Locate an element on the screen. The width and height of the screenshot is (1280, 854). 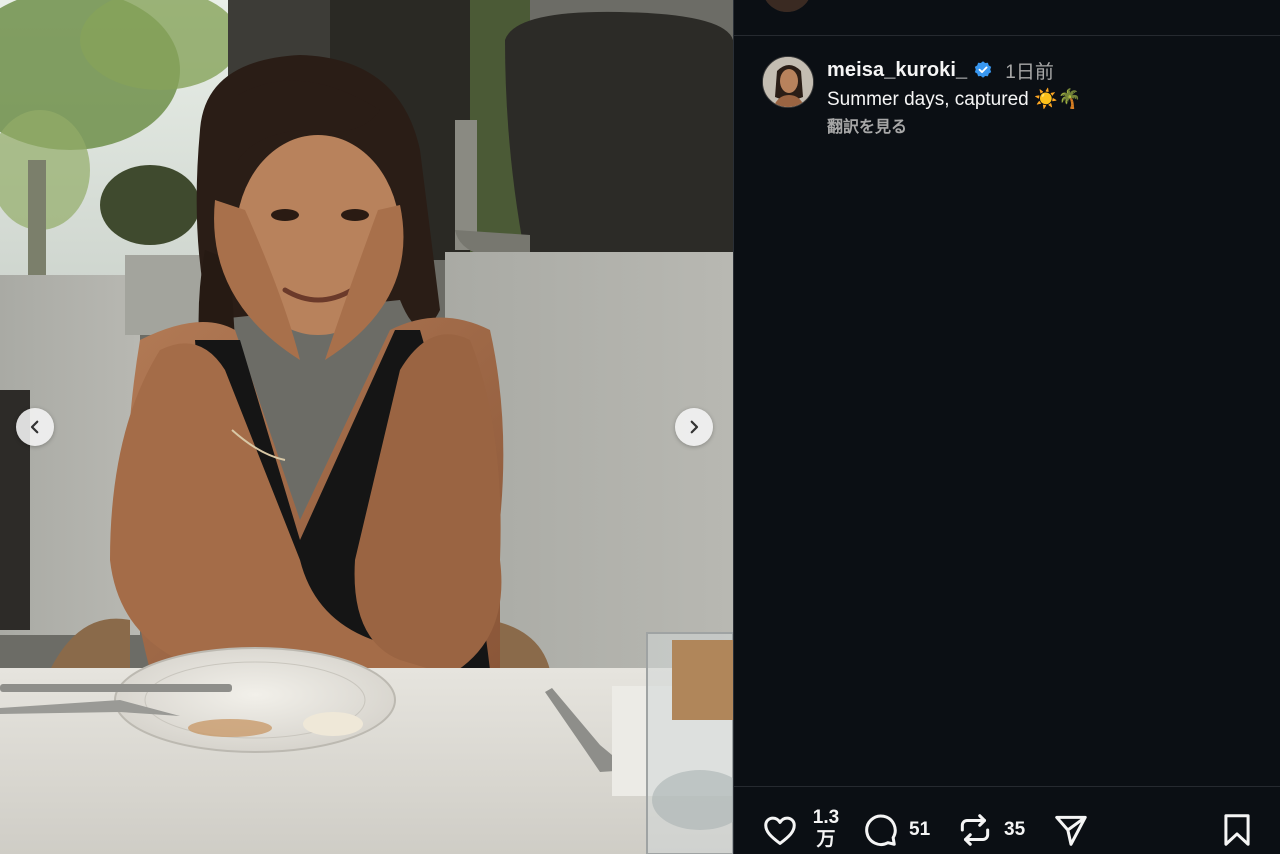
like-count-number: 1.3 is located at coordinates (826, 817).